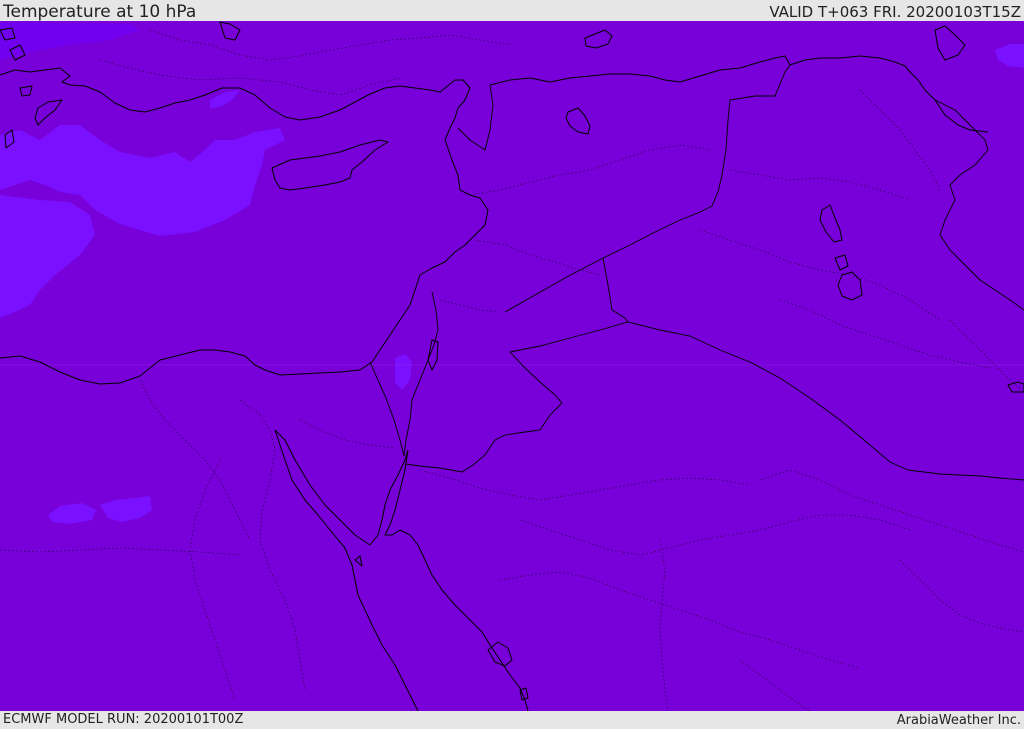 The width and height of the screenshot is (1024, 729). Describe the element at coordinates (100, 12) in the screenshot. I see `map-title: Temperature at 10 hPa` at that location.